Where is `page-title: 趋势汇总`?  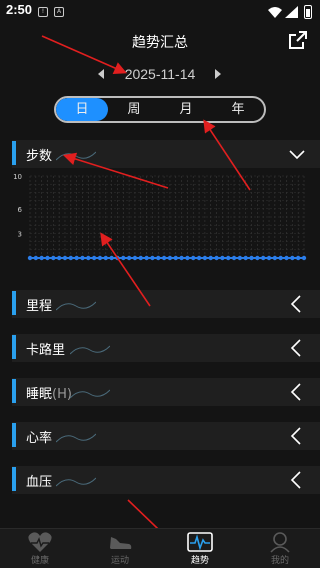 page-title: 趋势汇总 is located at coordinates (160, 43).